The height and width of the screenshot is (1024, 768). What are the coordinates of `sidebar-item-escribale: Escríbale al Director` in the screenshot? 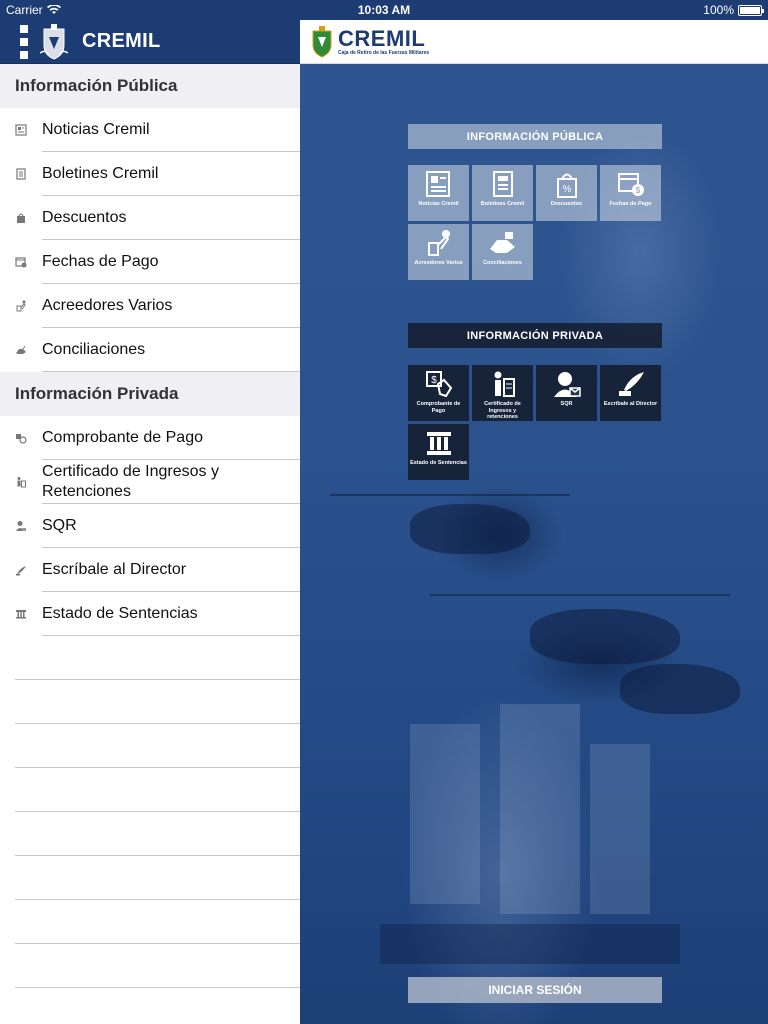 It's located at (150, 570).